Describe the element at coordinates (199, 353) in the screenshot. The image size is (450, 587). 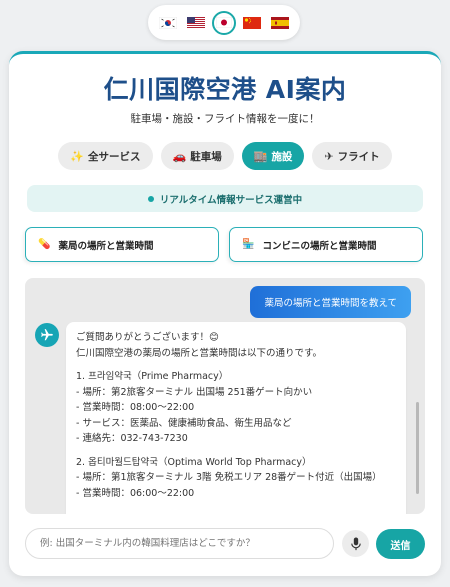
I see `bot-message-line: 仁川国際空港の薬局の場所と営業時間は以下の通りです。` at that location.